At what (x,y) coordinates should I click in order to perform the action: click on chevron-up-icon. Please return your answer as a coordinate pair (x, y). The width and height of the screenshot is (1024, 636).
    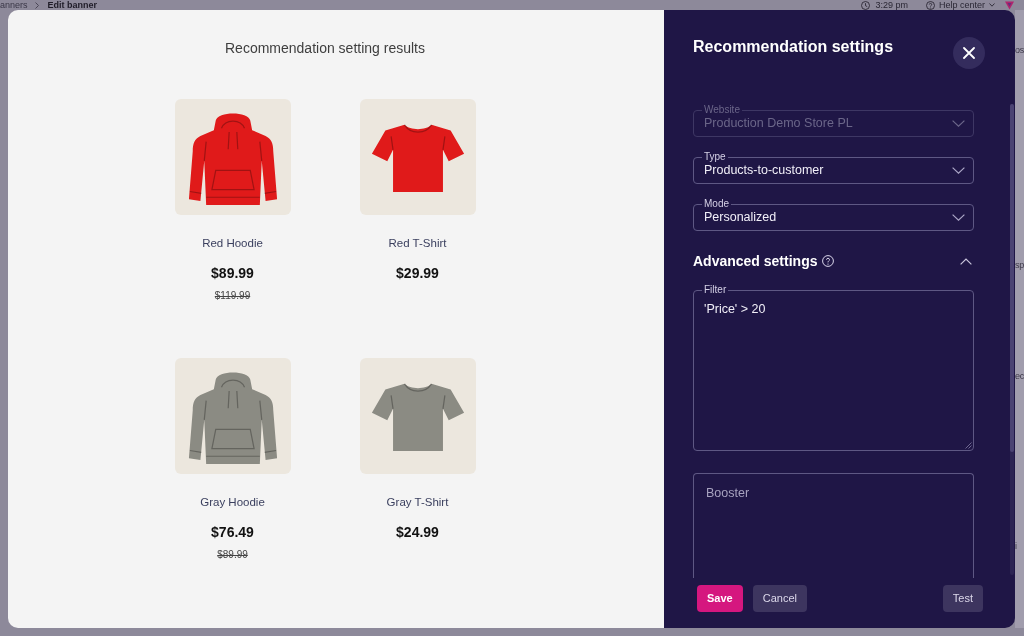
    Looking at the image, I should click on (966, 261).